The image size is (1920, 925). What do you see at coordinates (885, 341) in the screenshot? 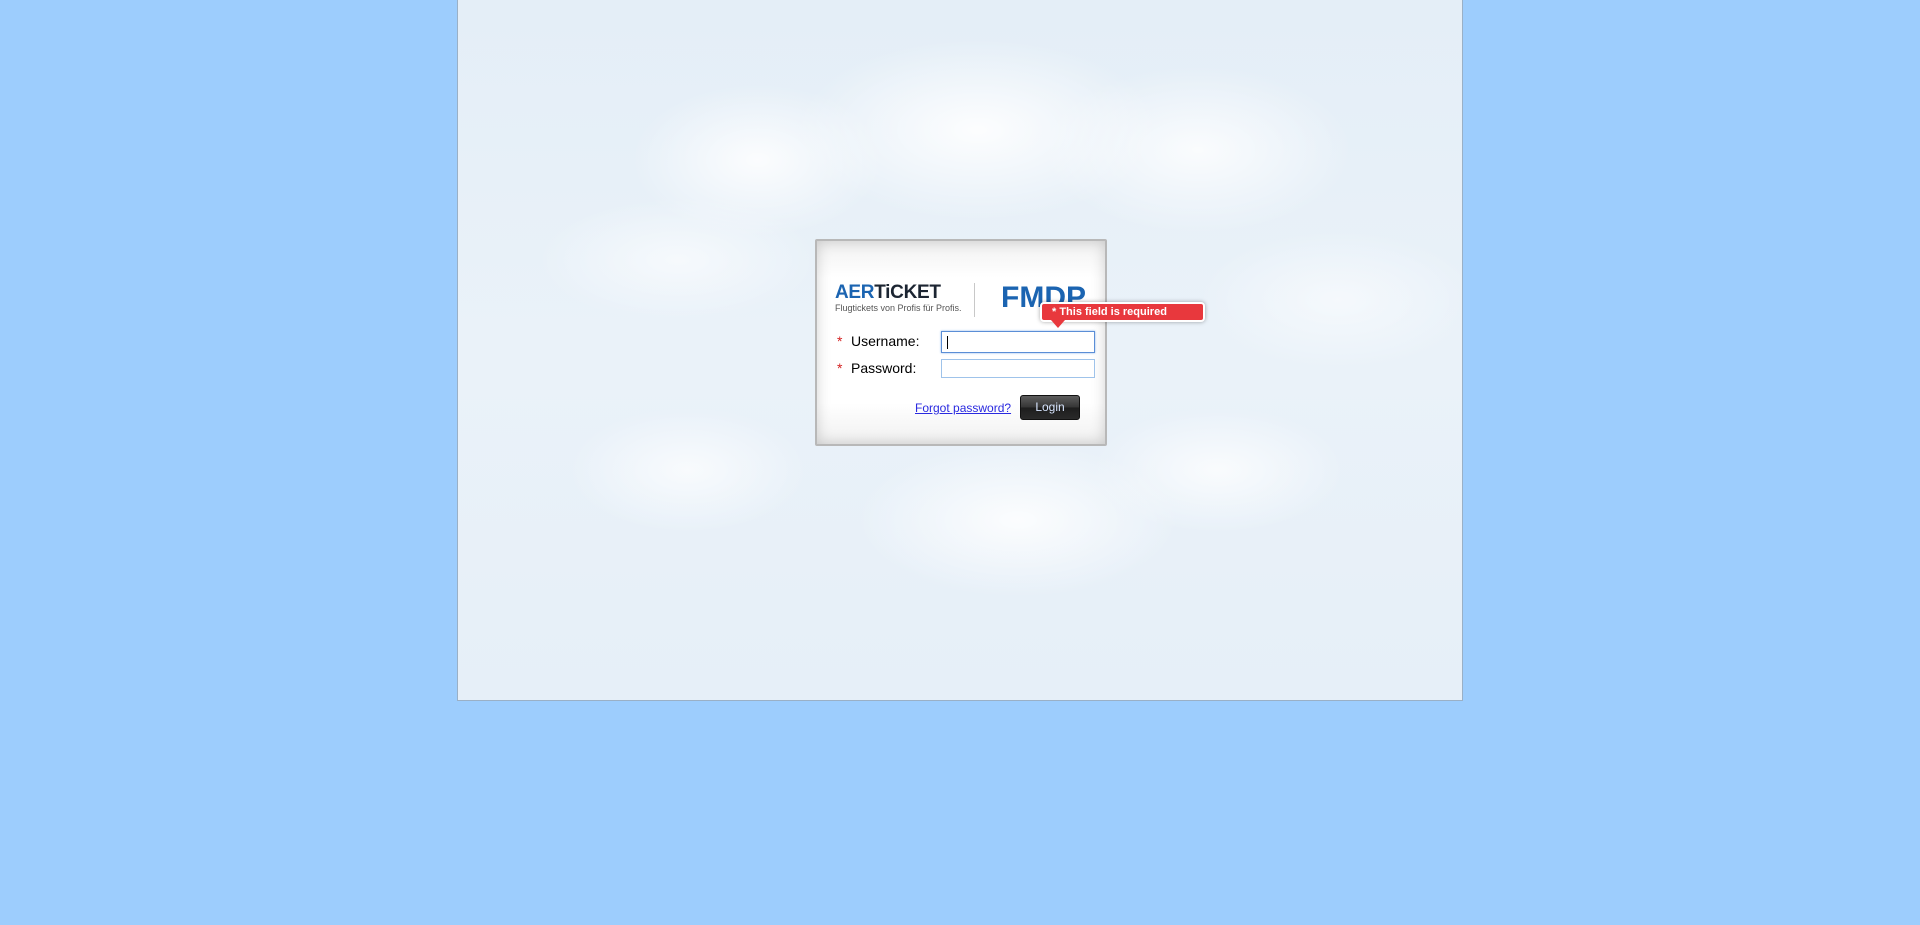
I see `username-label: Username:` at bounding box center [885, 341].